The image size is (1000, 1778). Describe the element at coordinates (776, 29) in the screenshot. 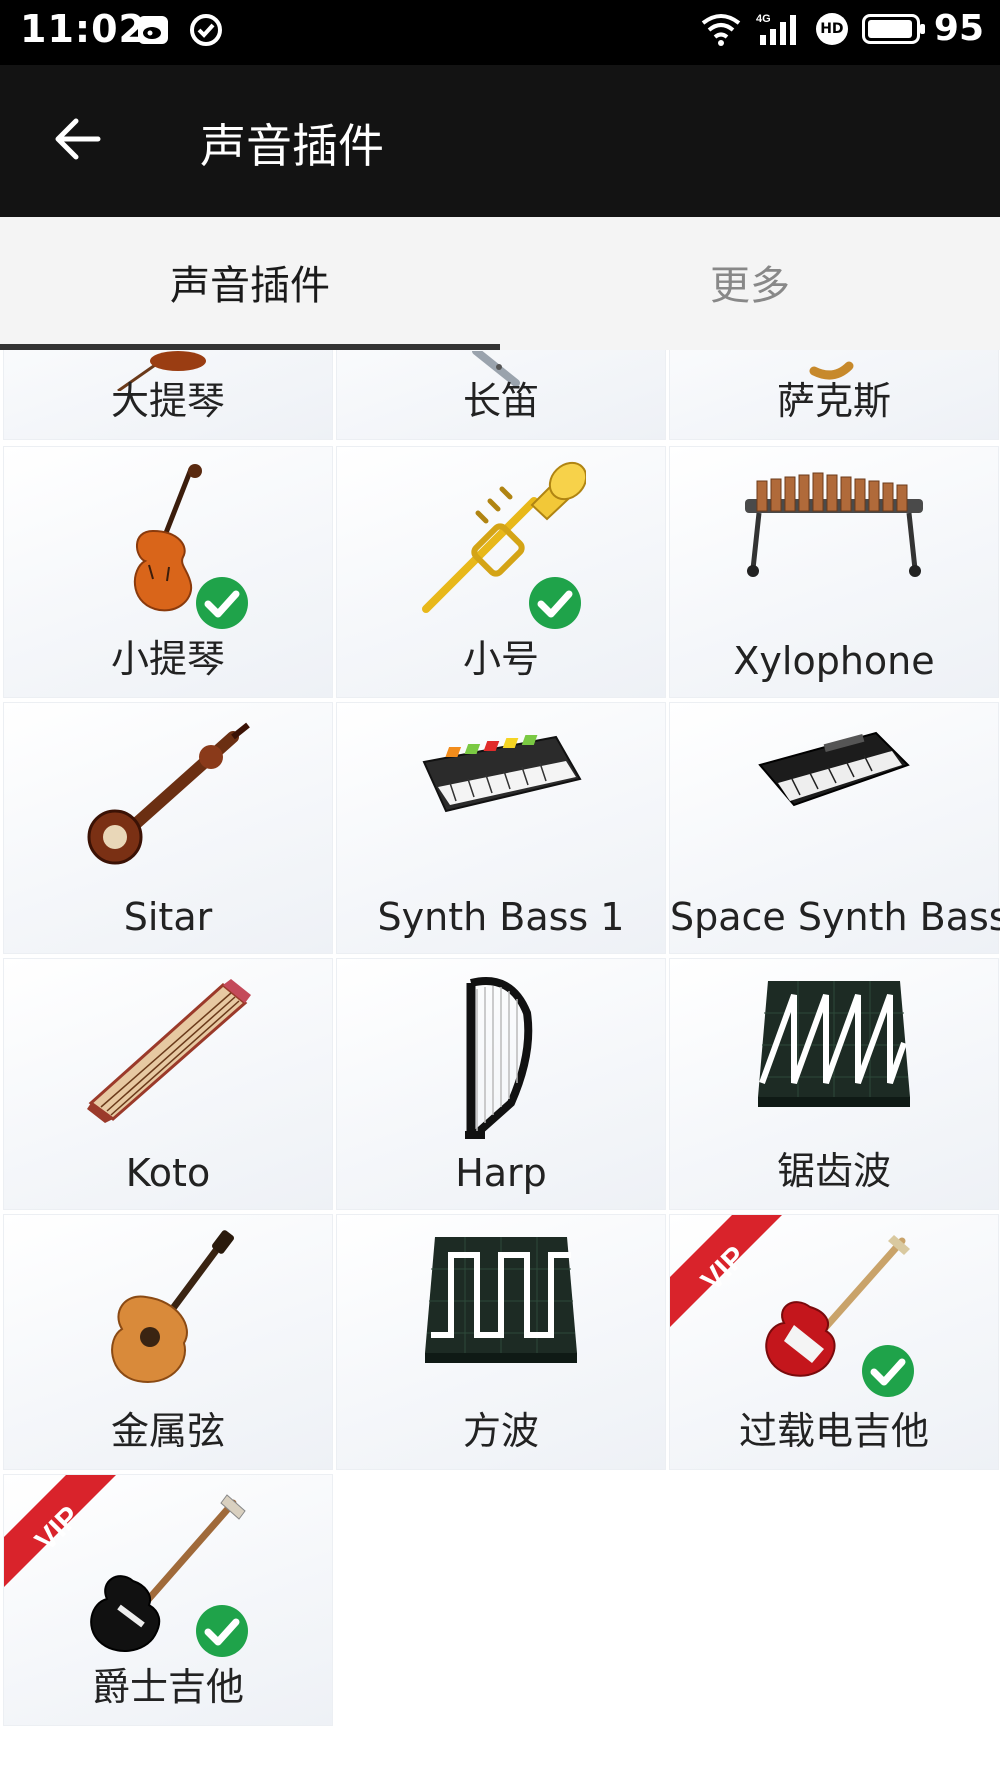

I see `signal-4g-icon: 4G` at that location.